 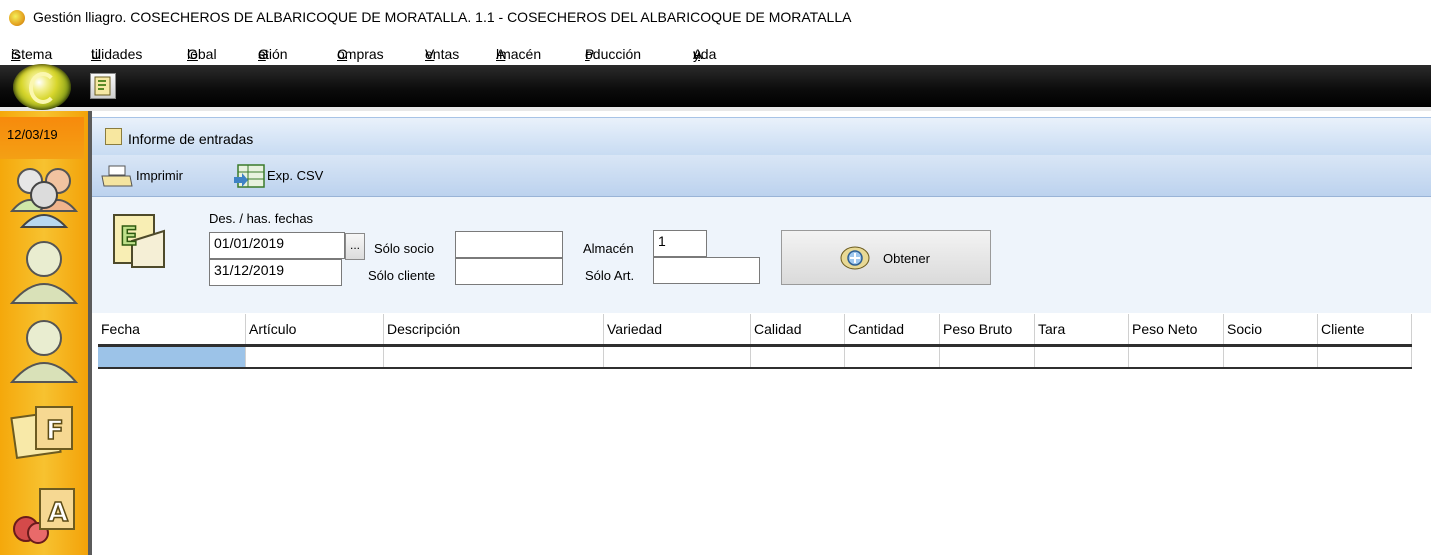 I want to click on articulo-input, so click(x=706, y=270).